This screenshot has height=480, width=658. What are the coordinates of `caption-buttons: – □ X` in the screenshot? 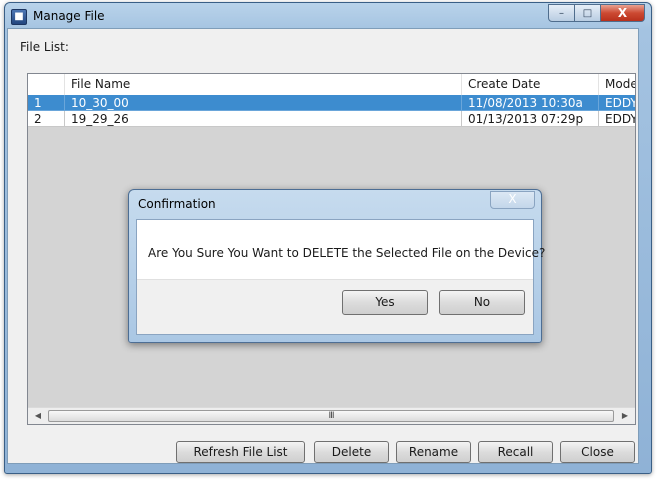 It's located at (596, 13).